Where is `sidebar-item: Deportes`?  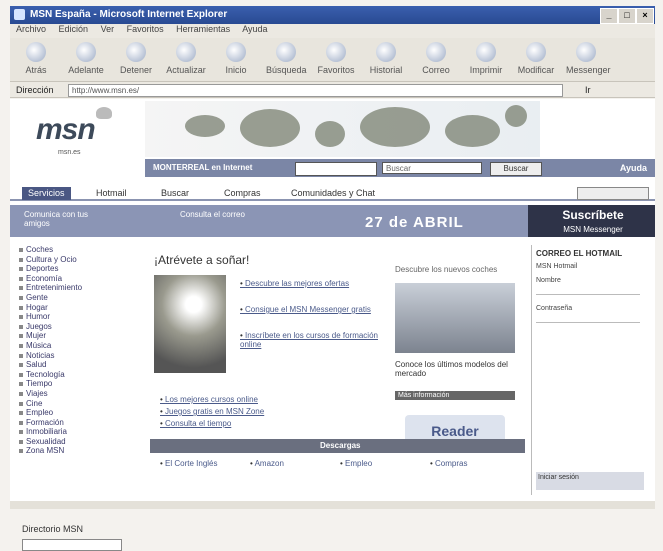
sidebar-item: Deportes is located at coordinates (78, 269).